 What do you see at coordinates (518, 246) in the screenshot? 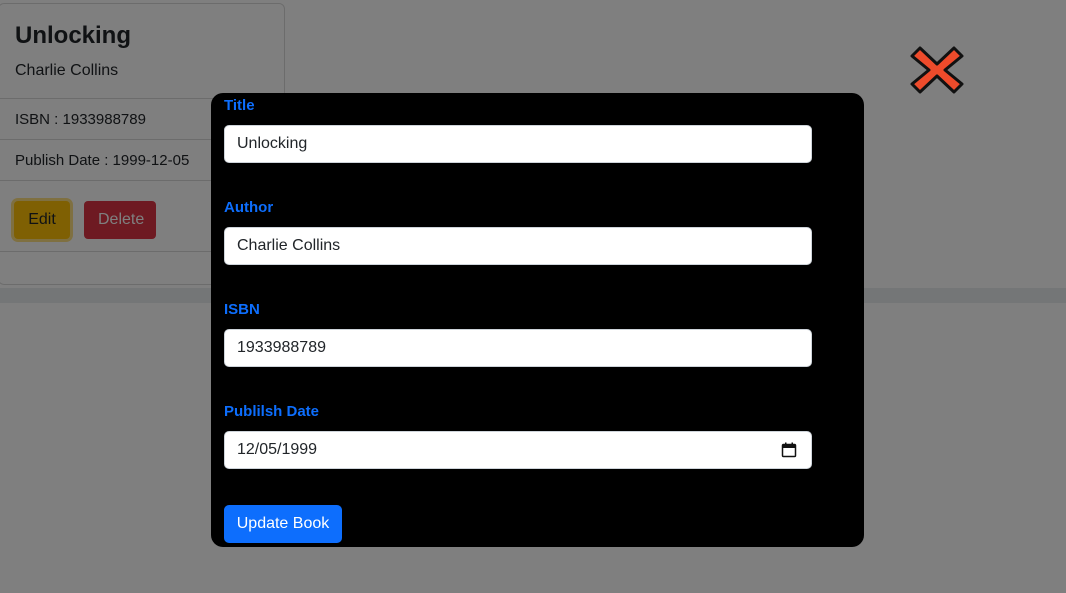
I see `author-input: Charlie Collins` at bounding box center [518, 246].